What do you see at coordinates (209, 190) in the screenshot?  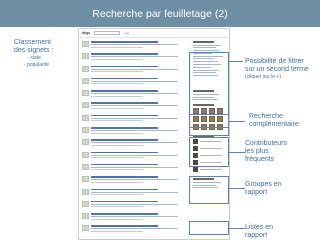 I see `callout-box-groups` at bounding box center [209, 190].